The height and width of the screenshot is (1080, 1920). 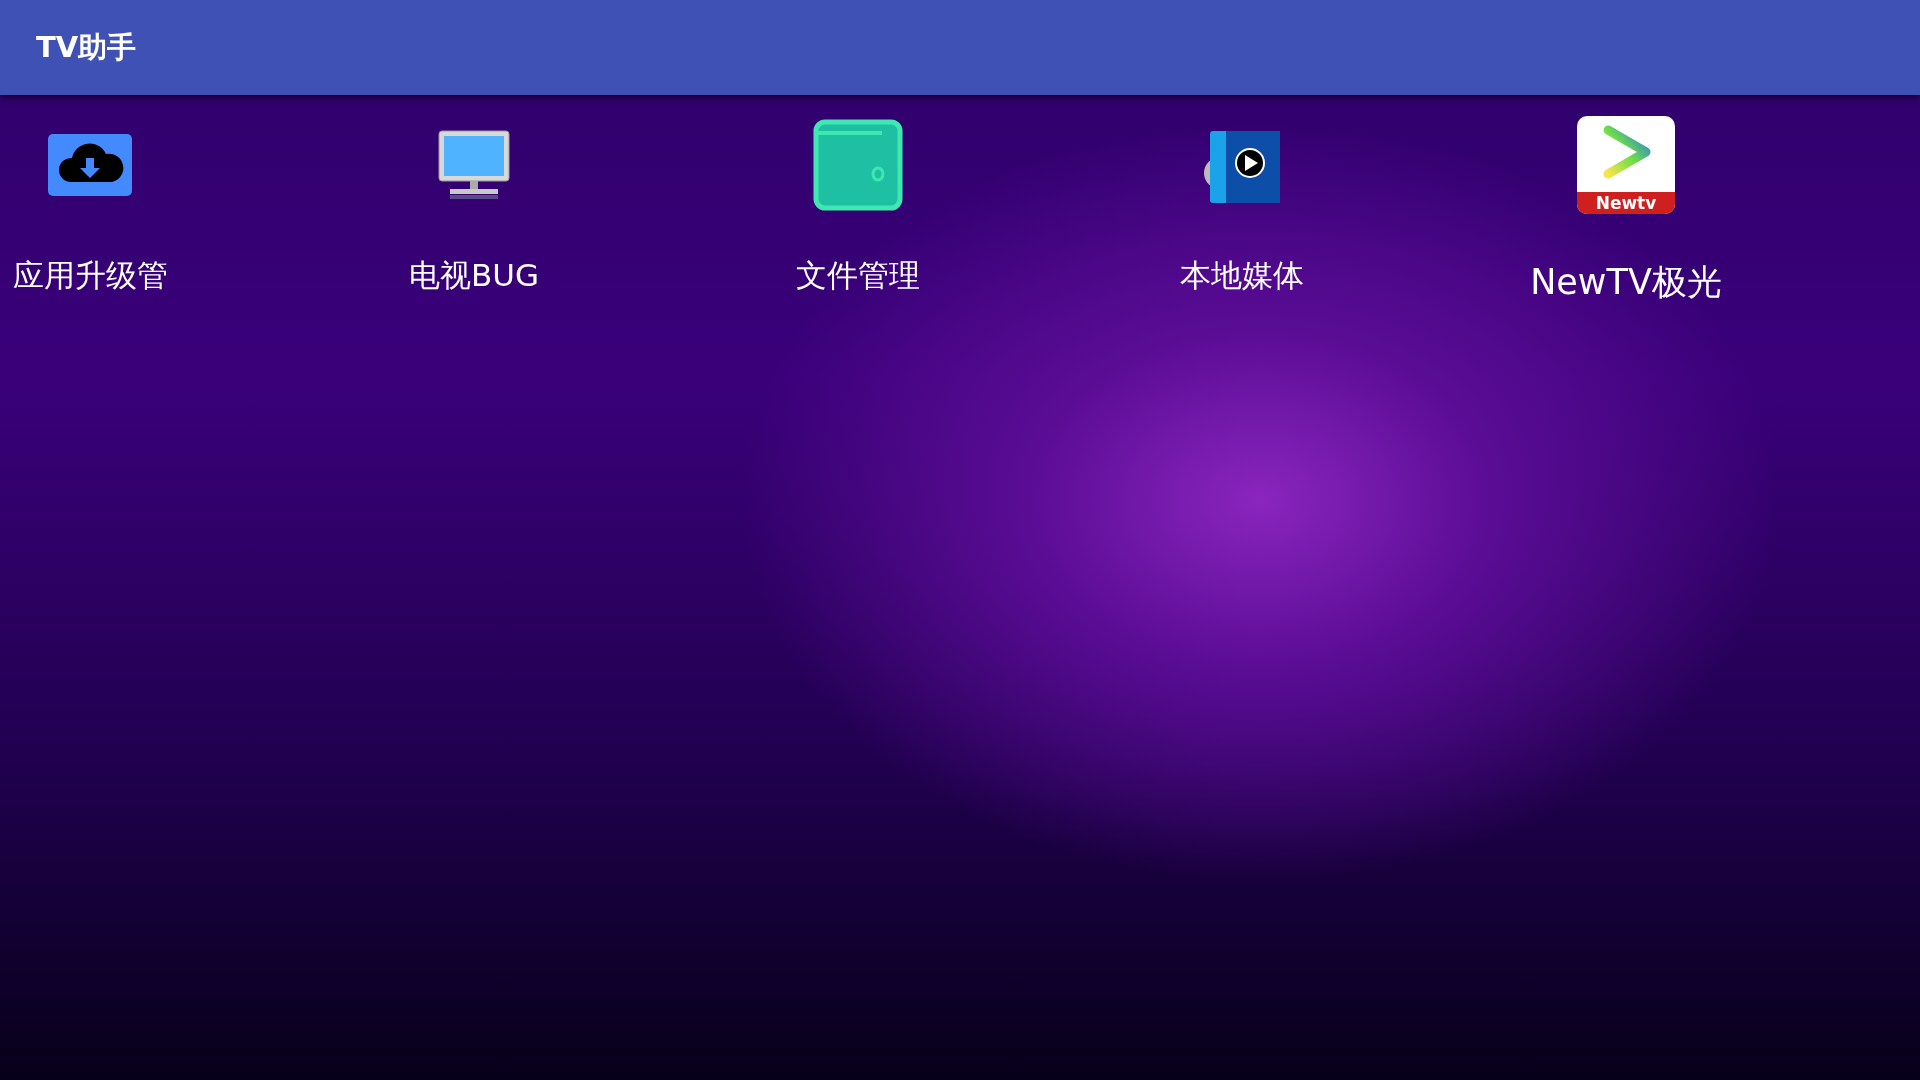 I want to click on wallet-icon, so click(x=858, y=165).